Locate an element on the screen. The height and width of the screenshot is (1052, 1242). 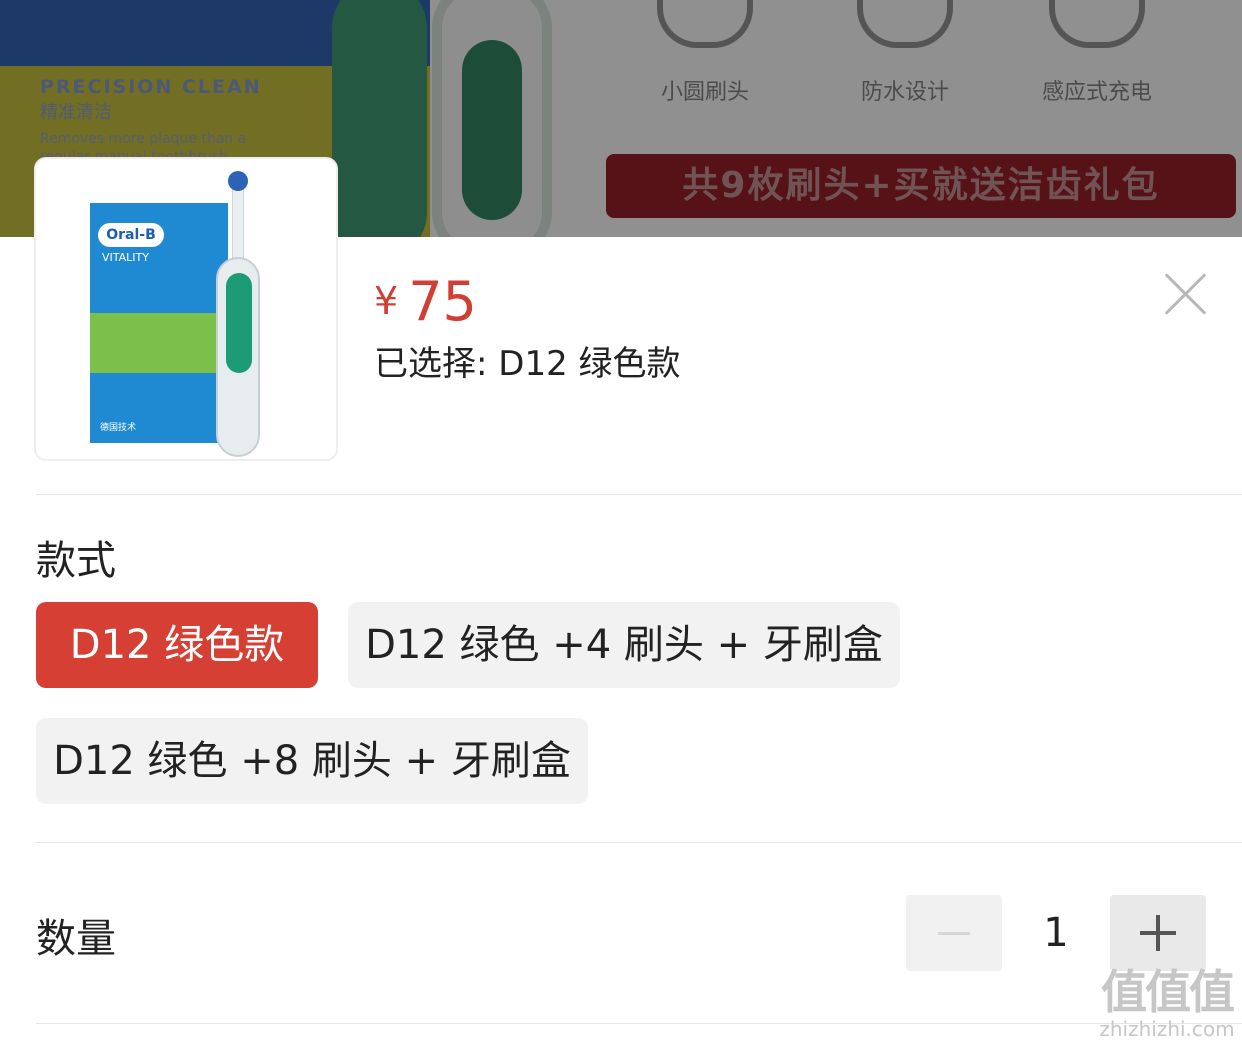
product-box-image: Oral-B VITALITY 德国技术 is located at coordinates (159, 323).